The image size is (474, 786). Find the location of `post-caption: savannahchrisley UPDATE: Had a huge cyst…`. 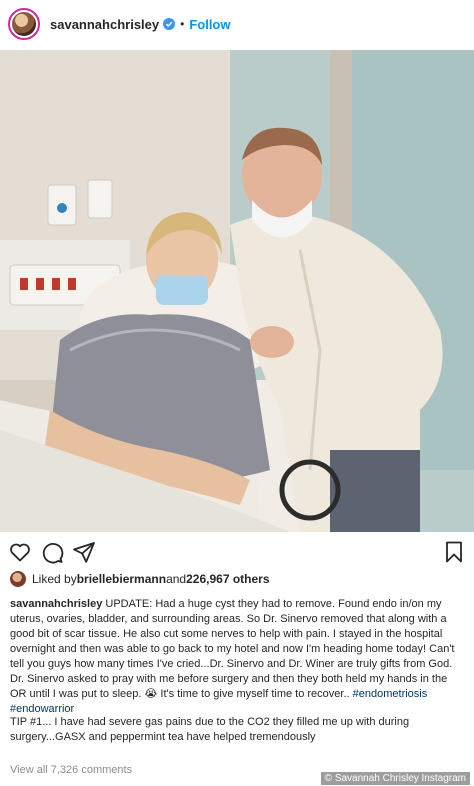

post-caption: savannahchrisley UPDATE: Had a huge cyst… is located at coordinates (238, 657).